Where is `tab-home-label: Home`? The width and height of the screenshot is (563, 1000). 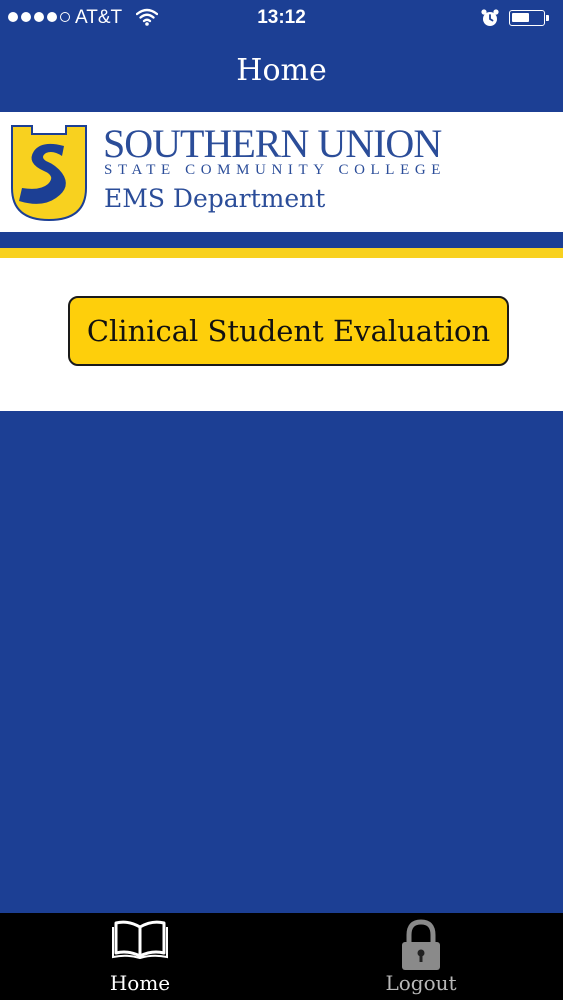 tab-home-label: Home is located at coordinates (140, 983).